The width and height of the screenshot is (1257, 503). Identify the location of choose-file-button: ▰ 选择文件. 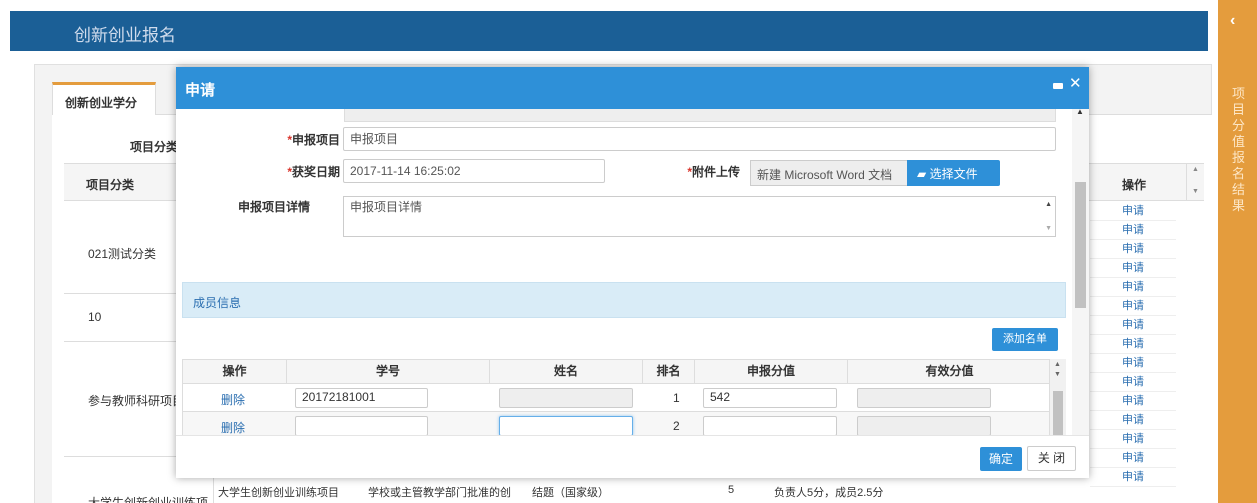
(953, 173).